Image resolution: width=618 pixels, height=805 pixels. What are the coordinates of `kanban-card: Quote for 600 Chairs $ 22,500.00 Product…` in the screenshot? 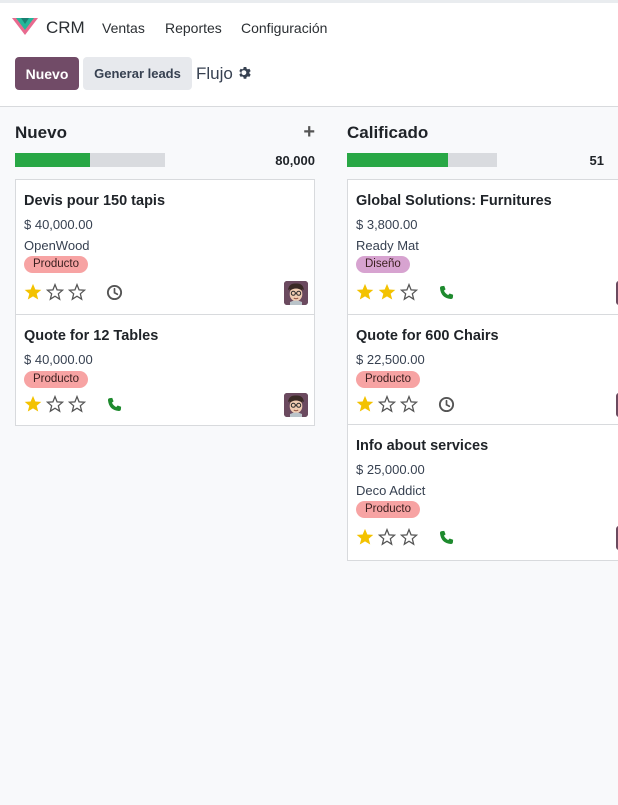 It's located at (483, 370).